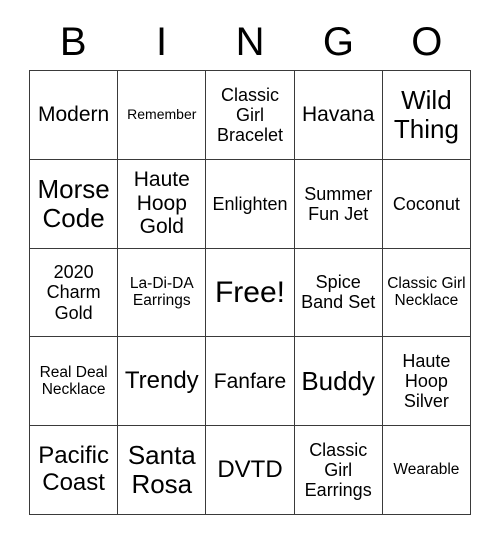 The width and height of the screenshot is (500, 544). I want to click on bingo-cell-label: Free!, so click(249, 292).